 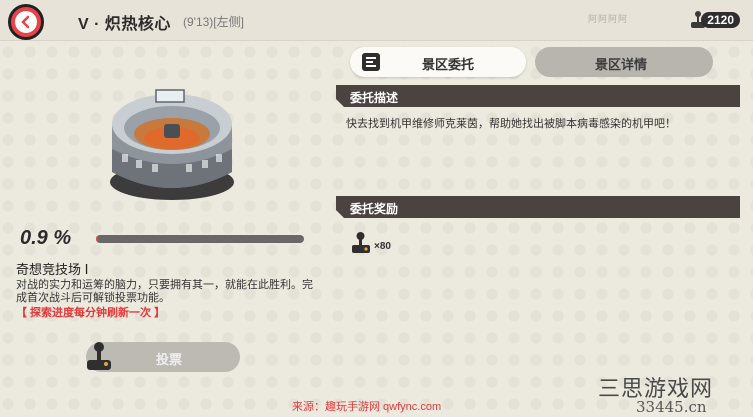 I want to click on source-watermark: 来源：趣玩手游网 qwfync.com, so click(x=367, y=407).